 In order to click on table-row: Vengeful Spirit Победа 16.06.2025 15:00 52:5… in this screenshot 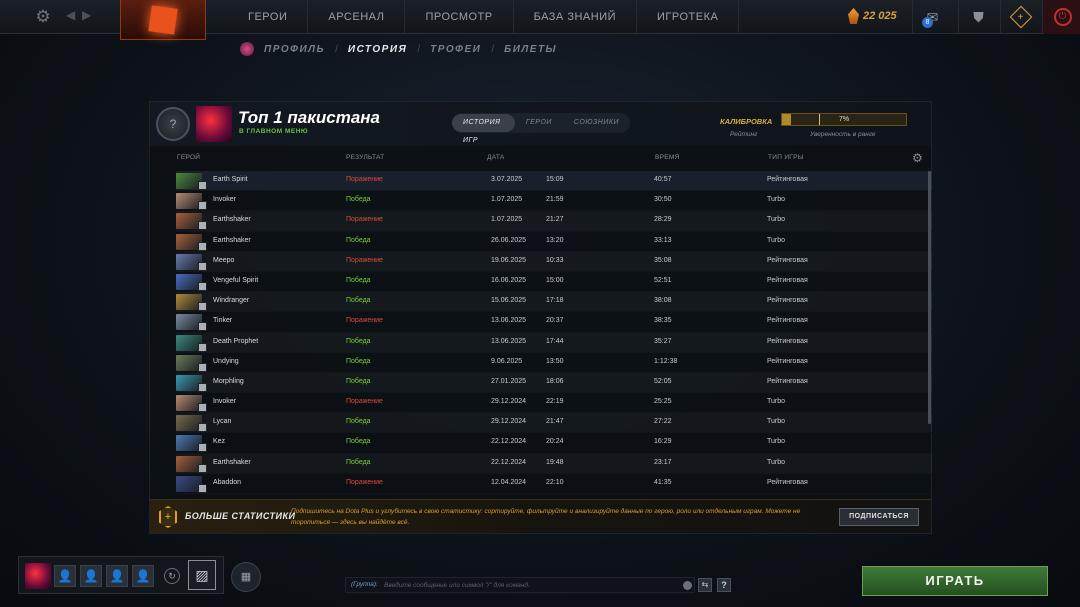, I will do `click(554, 282)`.